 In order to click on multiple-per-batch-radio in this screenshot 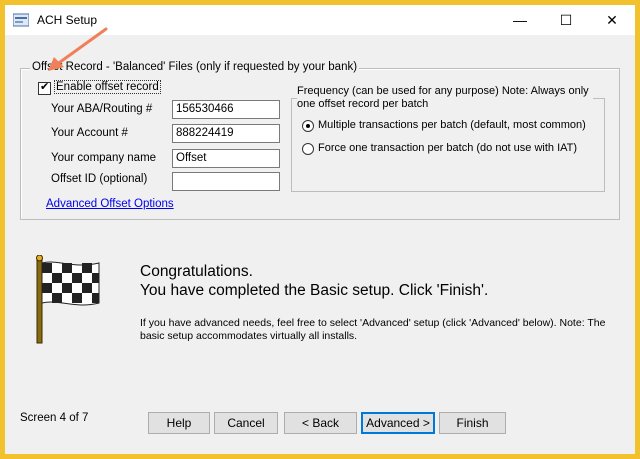, I will do `click(308, 126)`.